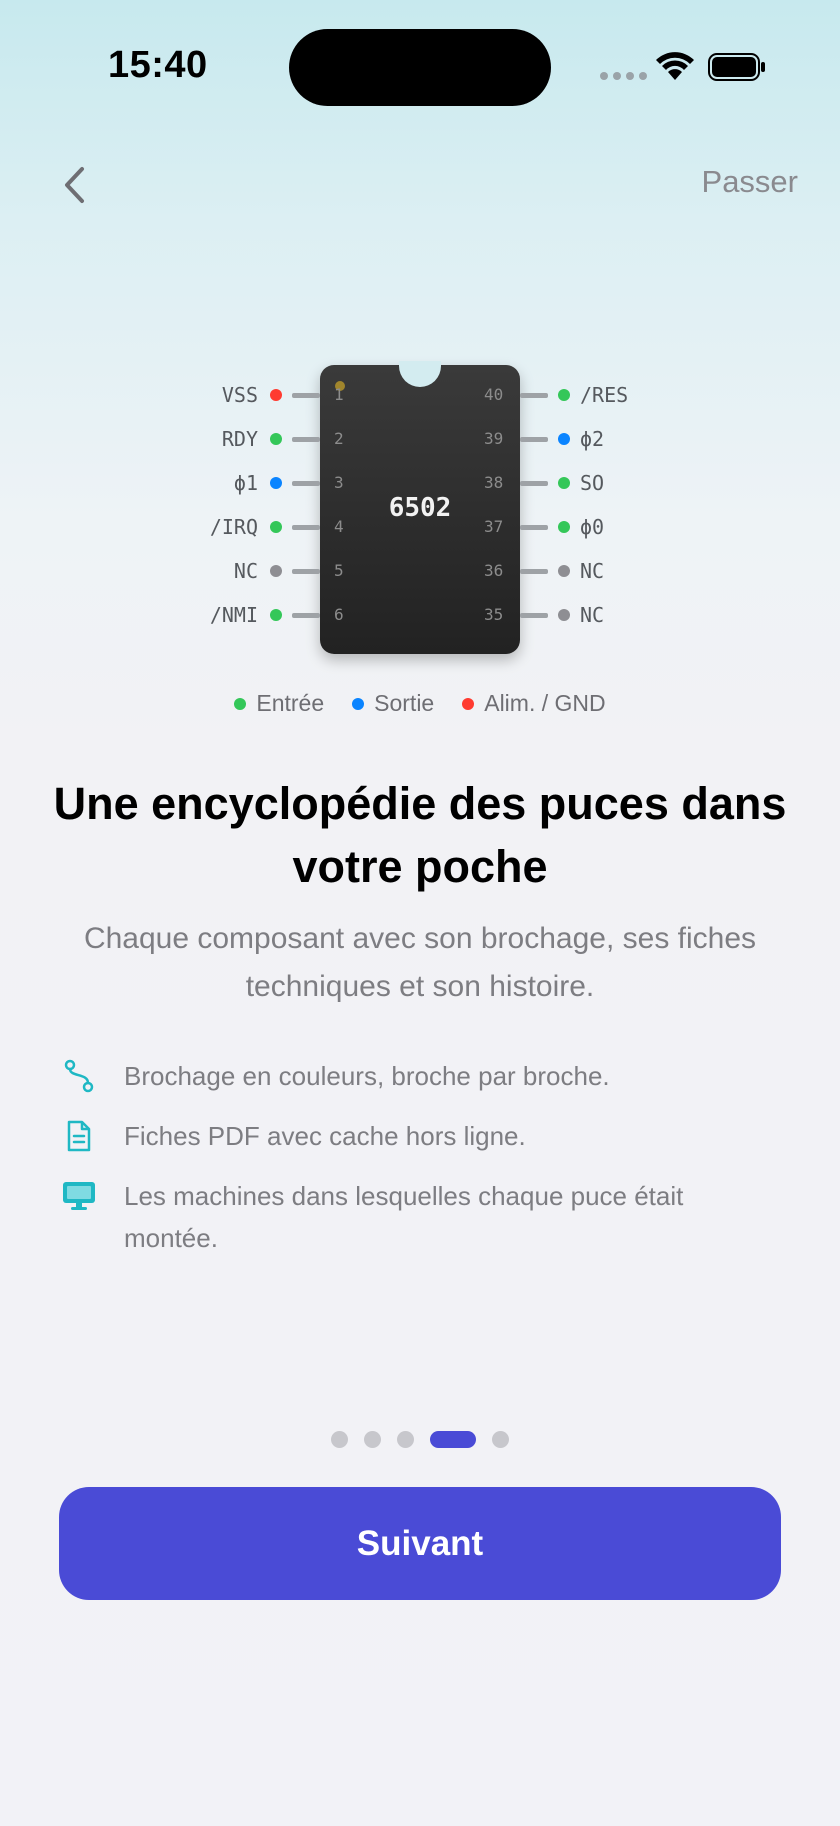 This screenshot has height=1826, width=840. Describe the element at coordinates (592, 439) in the screenshot. I see `pin-label: ϕ2` at that location.